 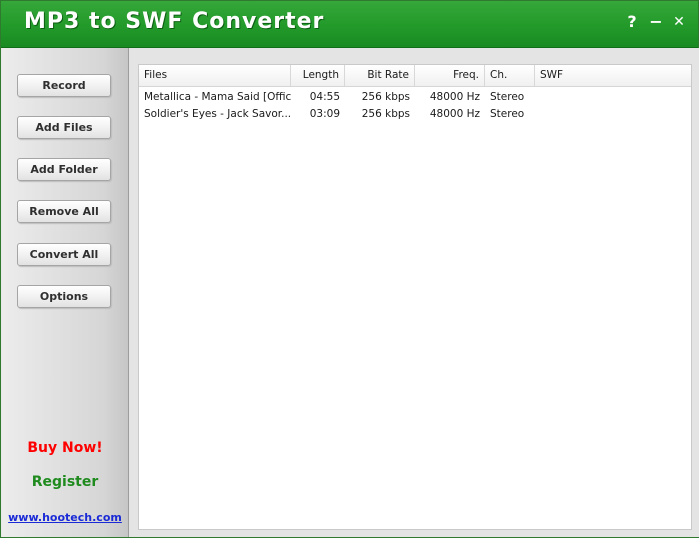 What do you see at coordinates (679, 22) in the screenshot?
I see `close-icon: ✕` at bounding box center [679, 22].